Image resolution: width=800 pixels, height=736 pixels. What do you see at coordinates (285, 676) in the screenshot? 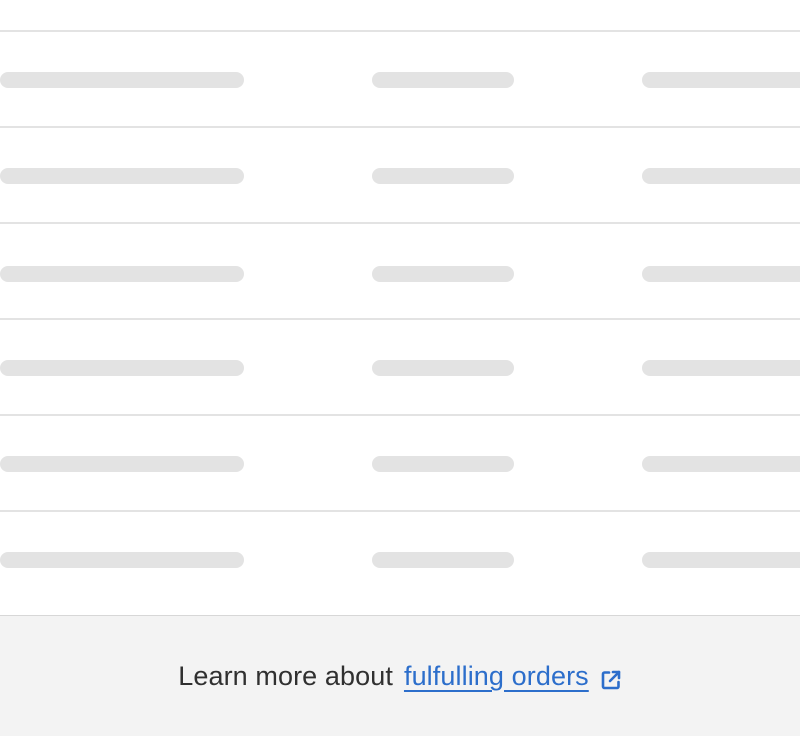
I see `footer-help-prefix: Learn more about` at bounding box center [285, 676].